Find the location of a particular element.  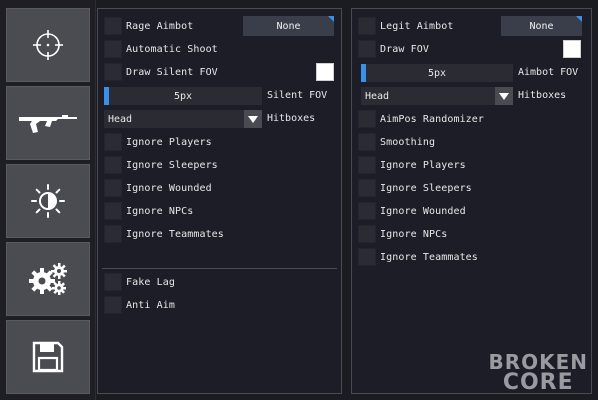

smoothing-row: Smoothing is located at coordinates (396, 142).